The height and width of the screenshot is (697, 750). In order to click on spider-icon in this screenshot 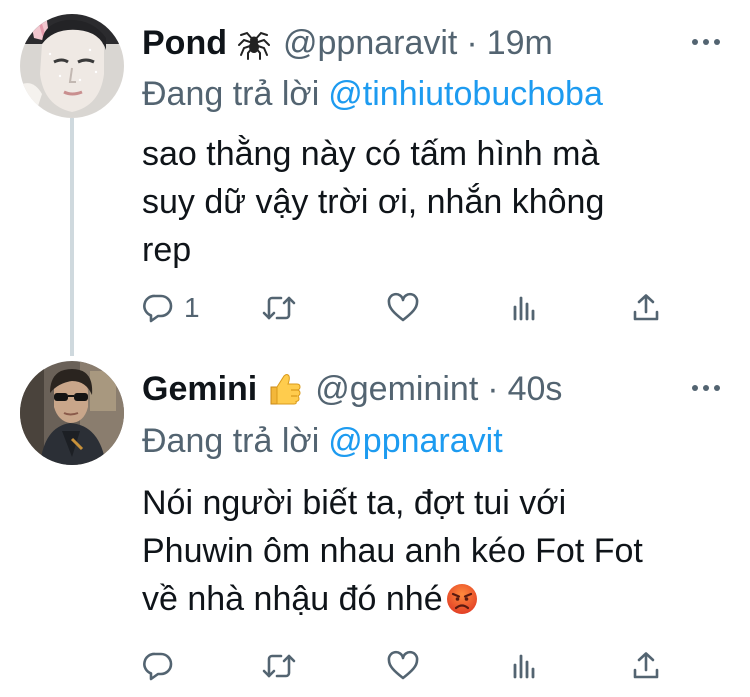, I will do `click(254, 43)`.